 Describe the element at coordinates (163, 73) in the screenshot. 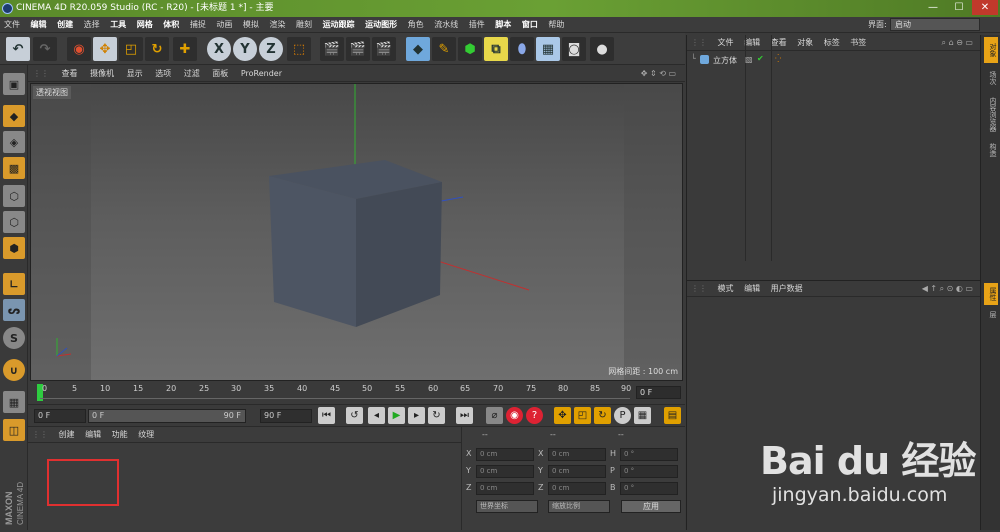

I see `viewport-menu-options: 选项` at that location.